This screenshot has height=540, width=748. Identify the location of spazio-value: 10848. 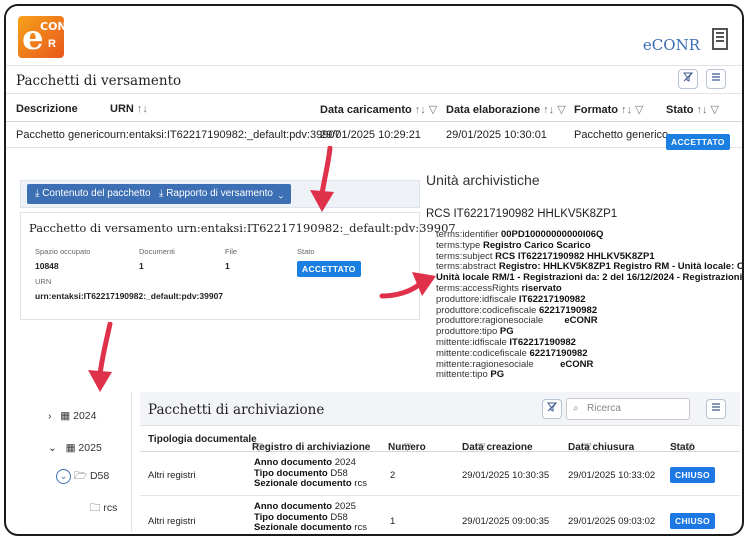
(47, 266).